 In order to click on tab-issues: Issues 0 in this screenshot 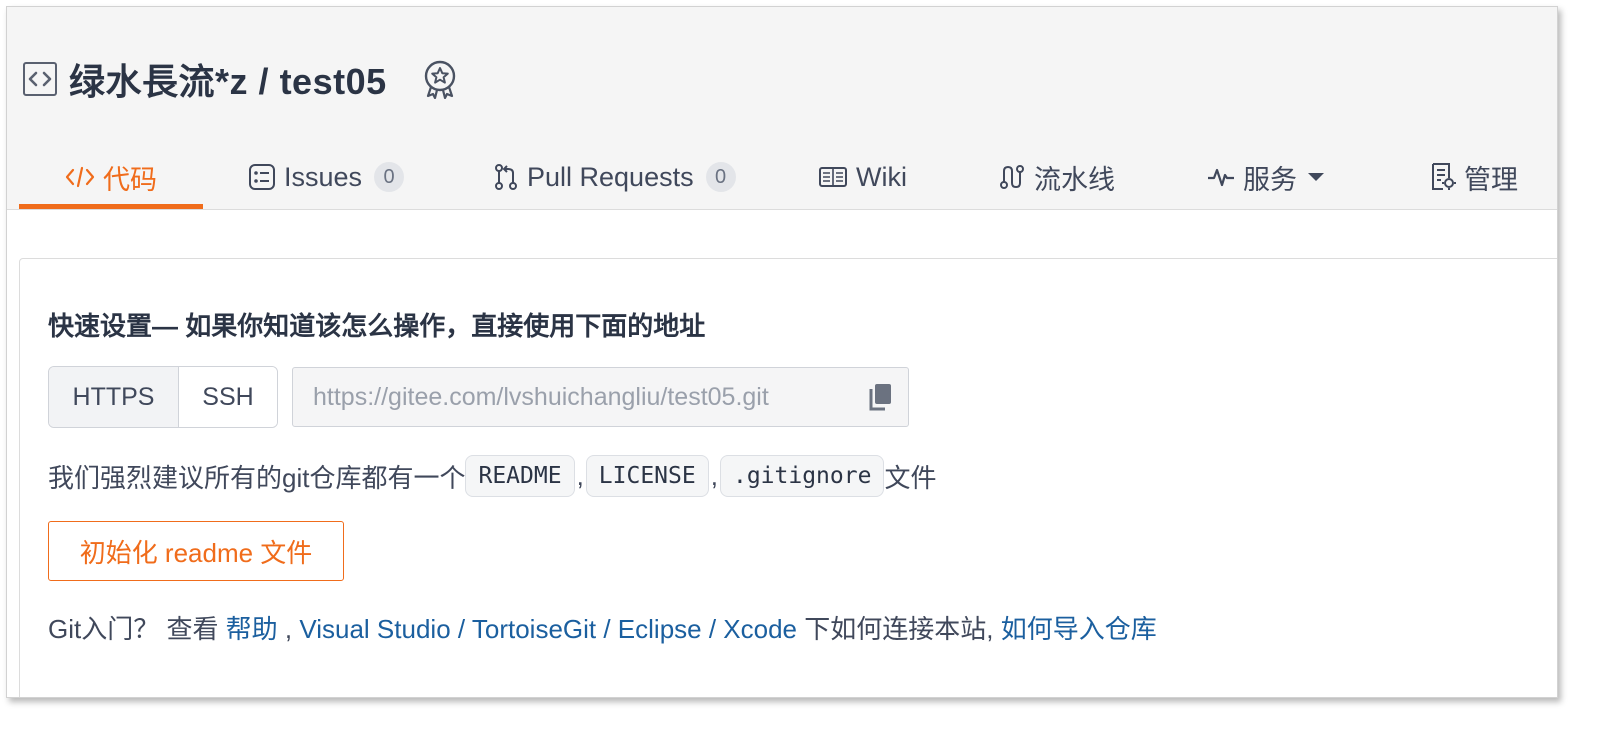, I will do `click(326, 177)`.